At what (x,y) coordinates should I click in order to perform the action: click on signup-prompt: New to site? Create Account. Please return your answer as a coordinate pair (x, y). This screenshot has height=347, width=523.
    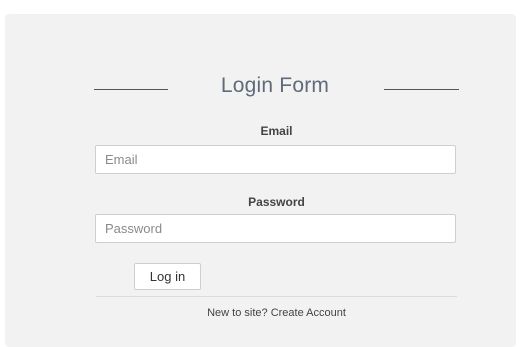
    Looking at the image, I should click on (276, 313).